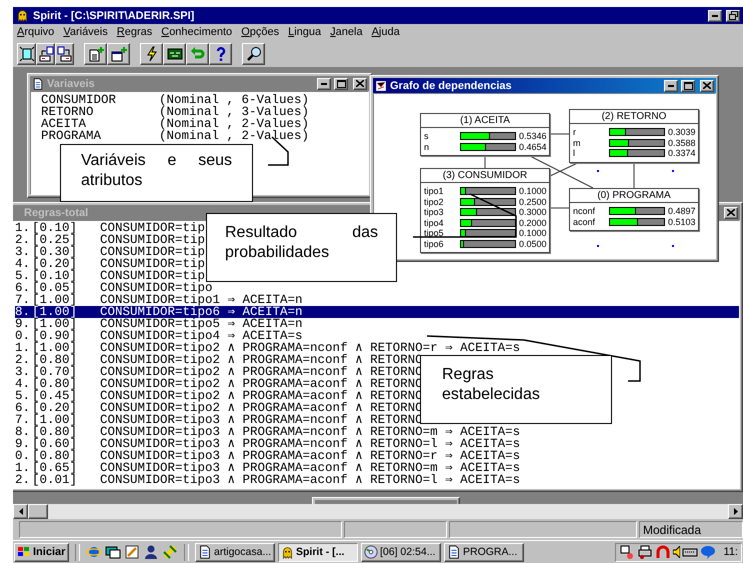  I want to click on rule-text: CONSUMIDOR=tipo3 ∧ PROGRAMA=aconf ∧ RETORNO=m ⇒ ACEITA=s, so click(310, 468).